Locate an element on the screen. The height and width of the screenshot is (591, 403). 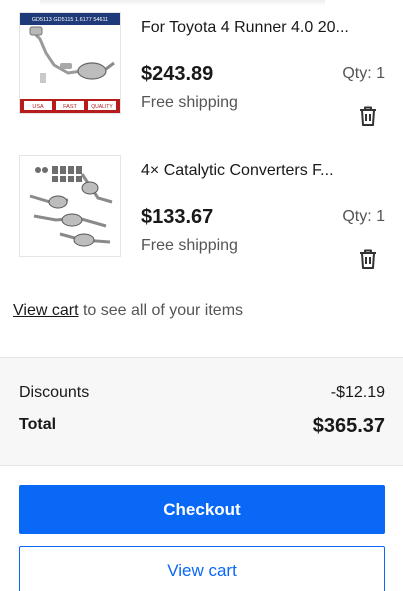
item-price: $243.89 is located at coordinates (177, 74).